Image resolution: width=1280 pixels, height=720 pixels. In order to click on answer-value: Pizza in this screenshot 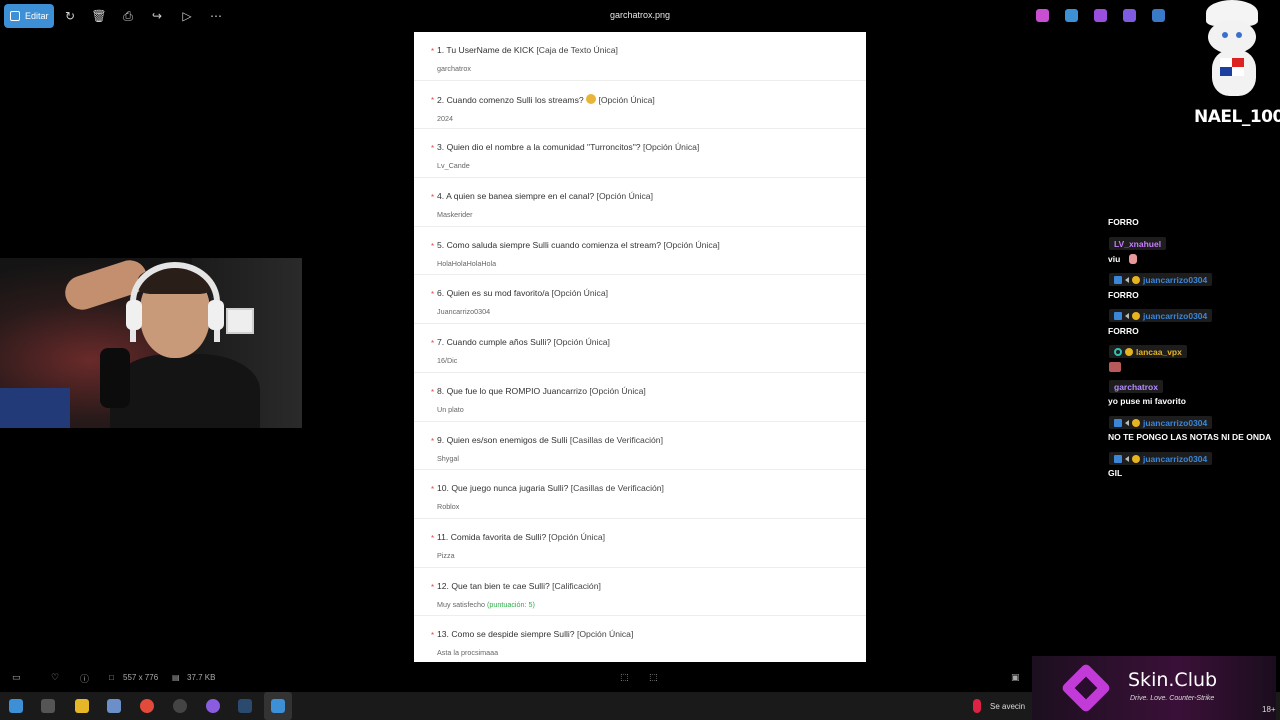, I will do `click(446, 555)`.